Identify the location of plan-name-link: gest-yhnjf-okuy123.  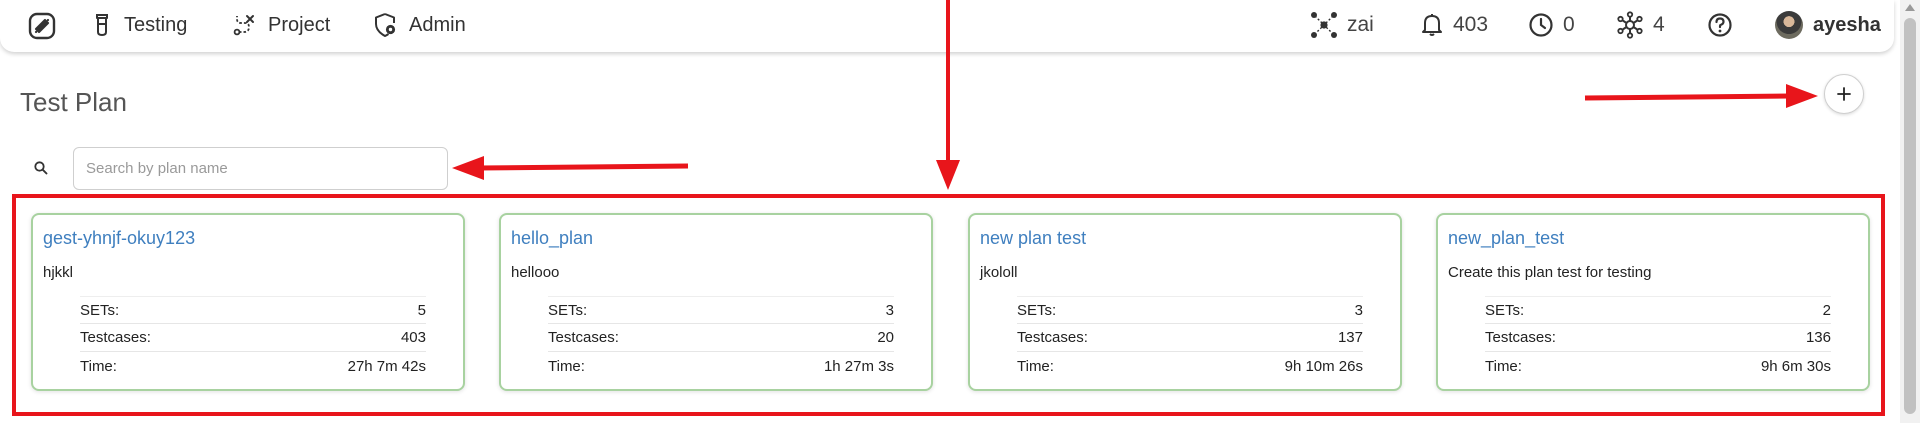
(119, 238).